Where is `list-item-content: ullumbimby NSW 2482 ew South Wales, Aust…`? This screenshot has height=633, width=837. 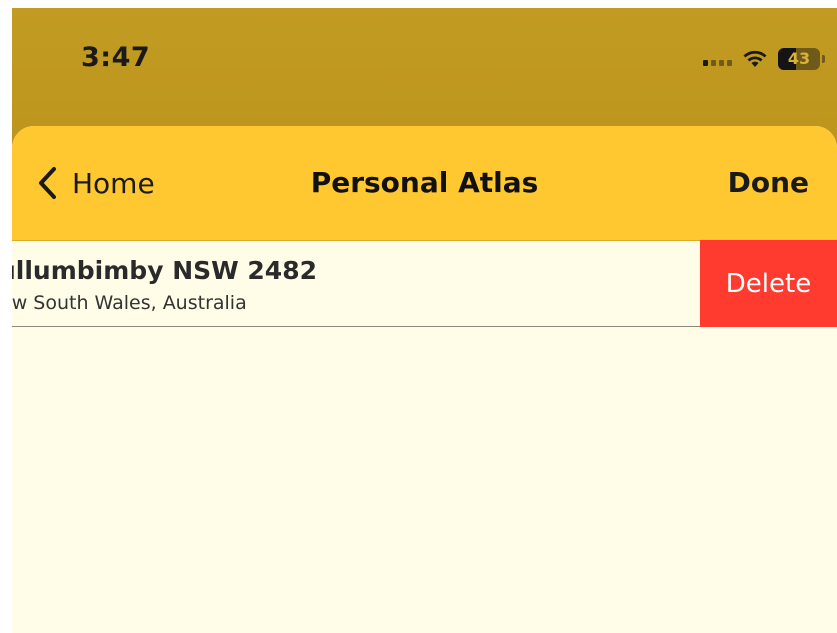
list-item-content: ullumbimby NSW 2482 ew South Wales, Aust… is located at coordinates (356, 283).